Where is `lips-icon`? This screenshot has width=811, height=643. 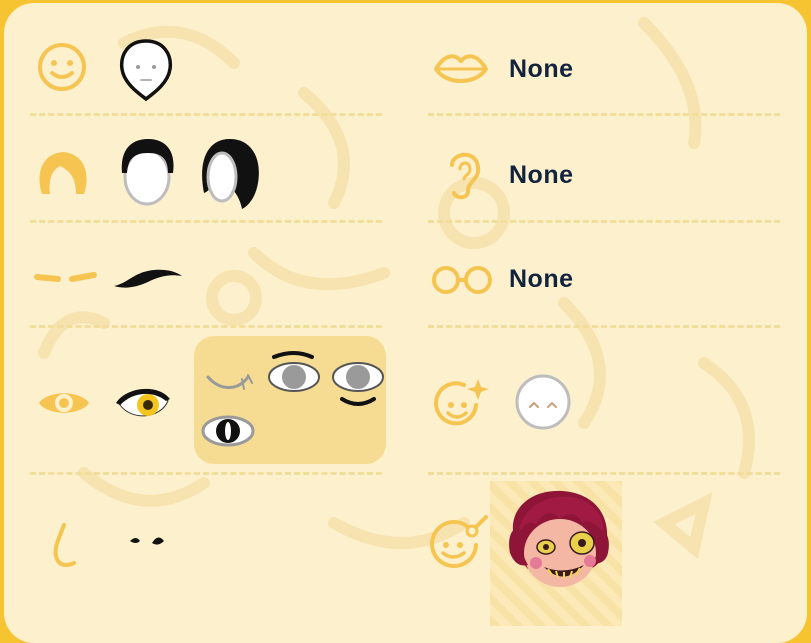 lips-icon is located at coordinates (461, 69).